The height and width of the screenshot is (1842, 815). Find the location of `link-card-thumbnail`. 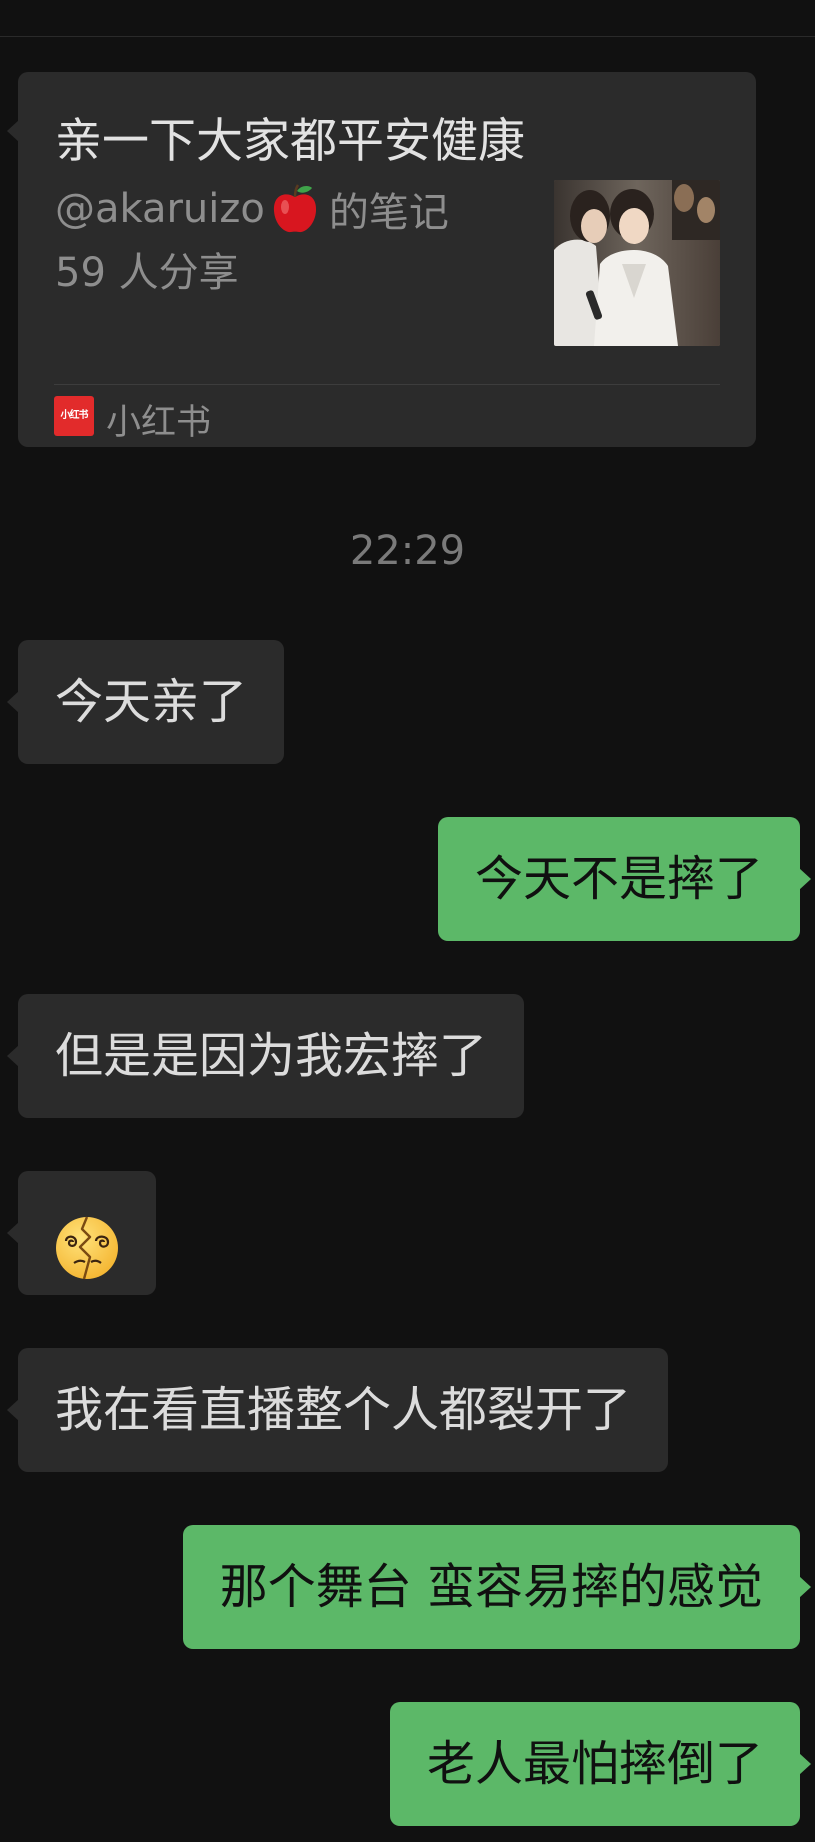

link-card-thumbnail is located at coordinates (637, 263).